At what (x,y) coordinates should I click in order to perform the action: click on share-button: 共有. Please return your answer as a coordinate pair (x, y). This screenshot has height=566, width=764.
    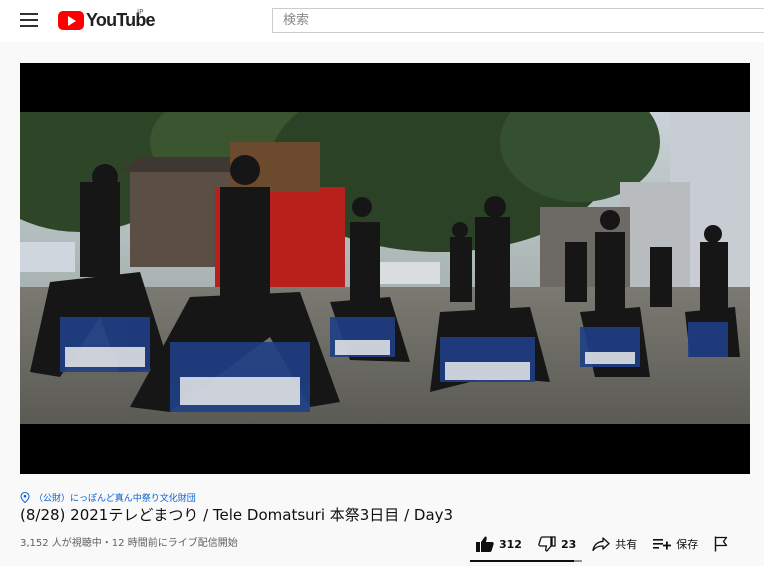
    Looking at the image, I should click on (614, 544).